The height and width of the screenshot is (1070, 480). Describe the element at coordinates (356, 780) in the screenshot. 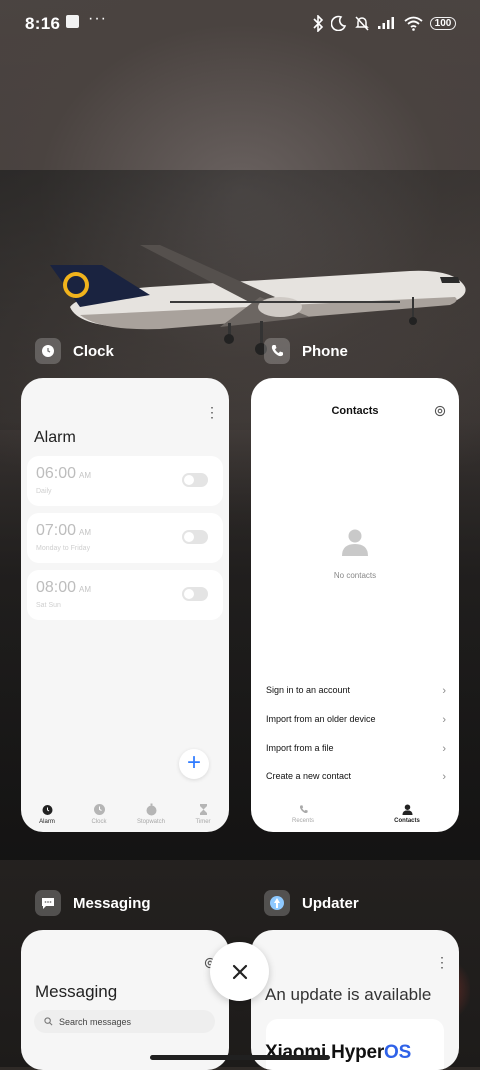

I see `option-create-contact: Create a new contact ›` at that location.